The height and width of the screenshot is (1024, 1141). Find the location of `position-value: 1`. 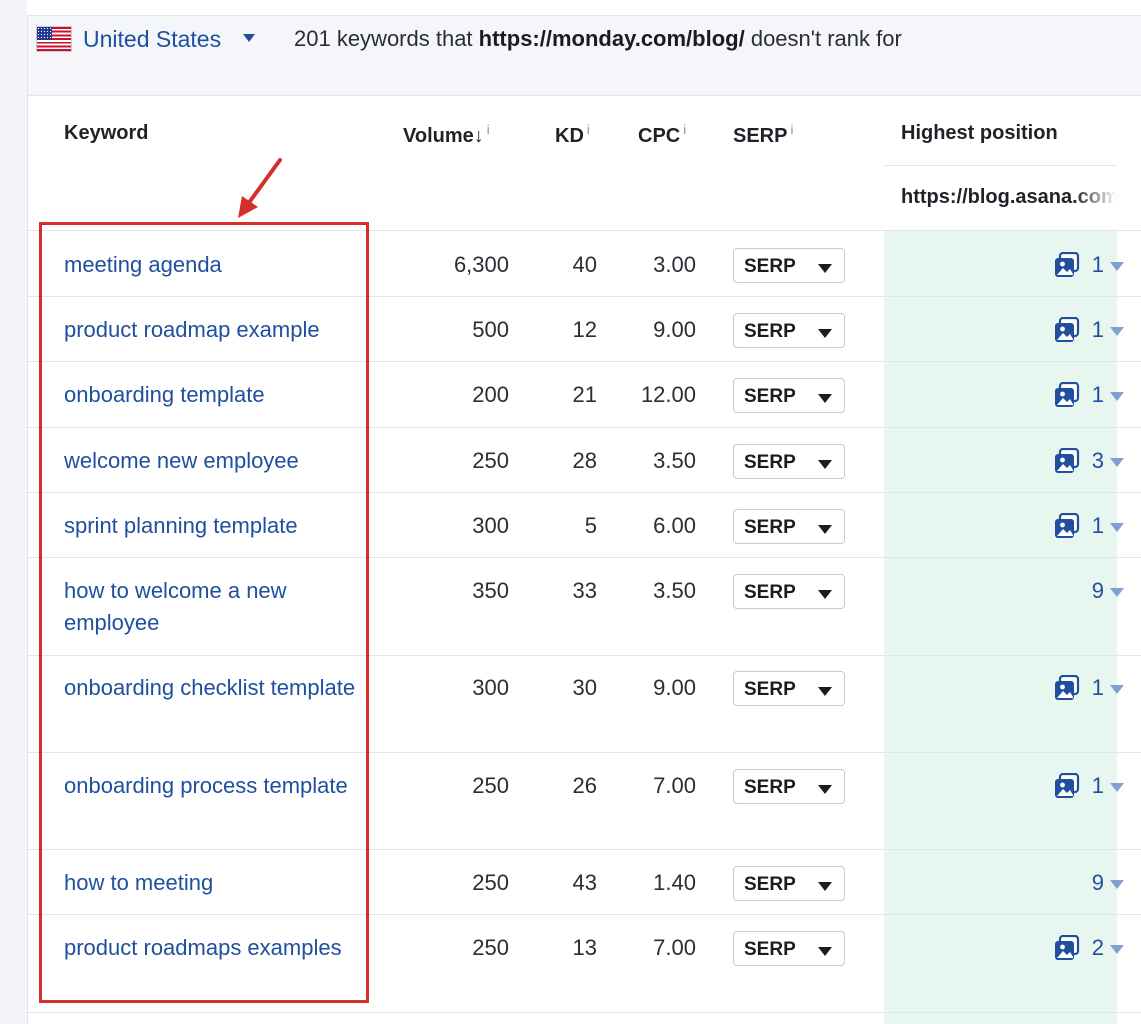

position-value: 1 is located at coordinates (1097, 525).